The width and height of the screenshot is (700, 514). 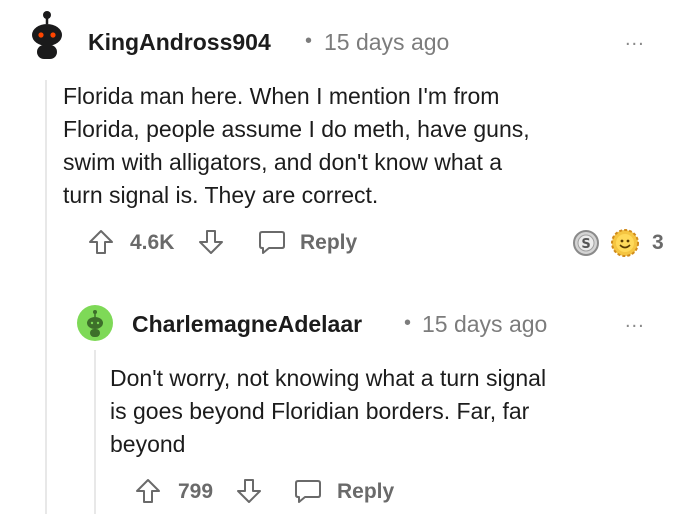 I want to click on vote-count: 4.6K, so click(x=152, y=242).